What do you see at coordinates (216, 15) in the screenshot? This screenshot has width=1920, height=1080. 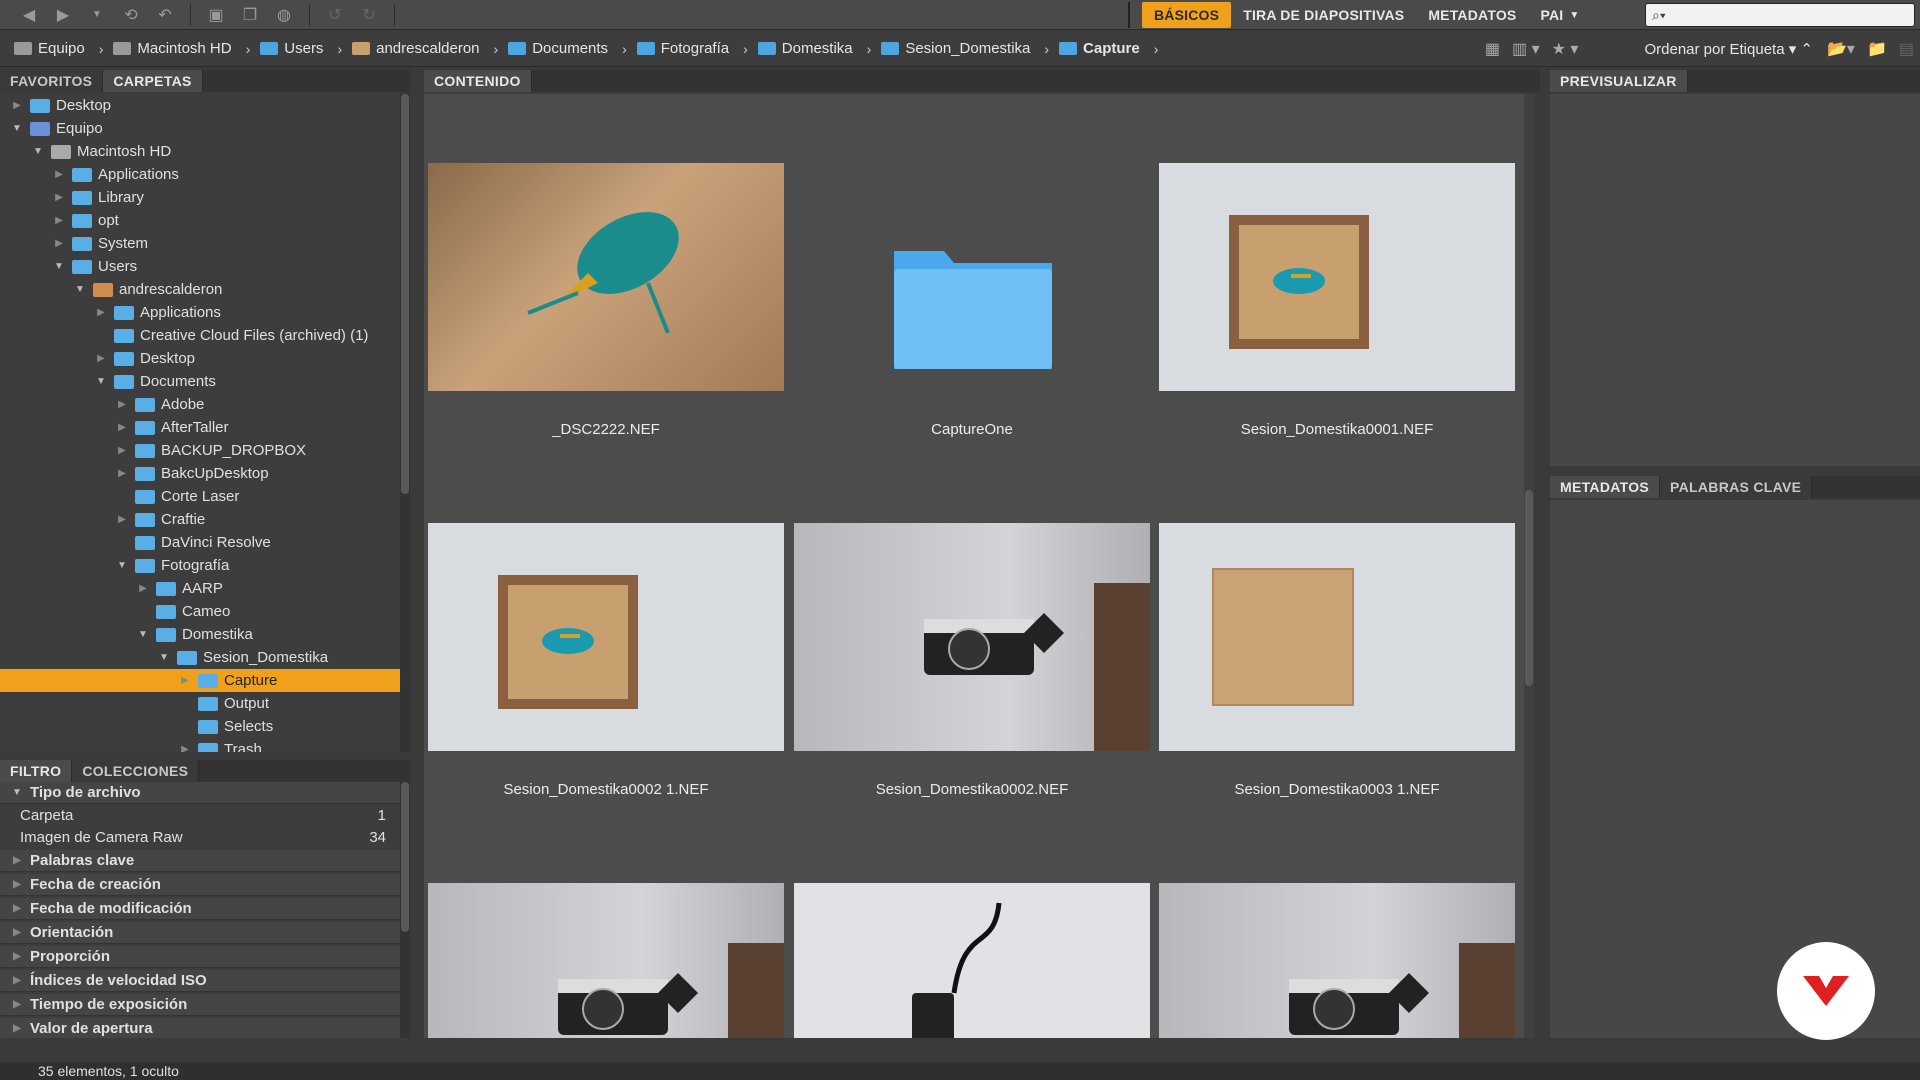 I see `camera-icon: ▣` at bounding box center [216, 15].